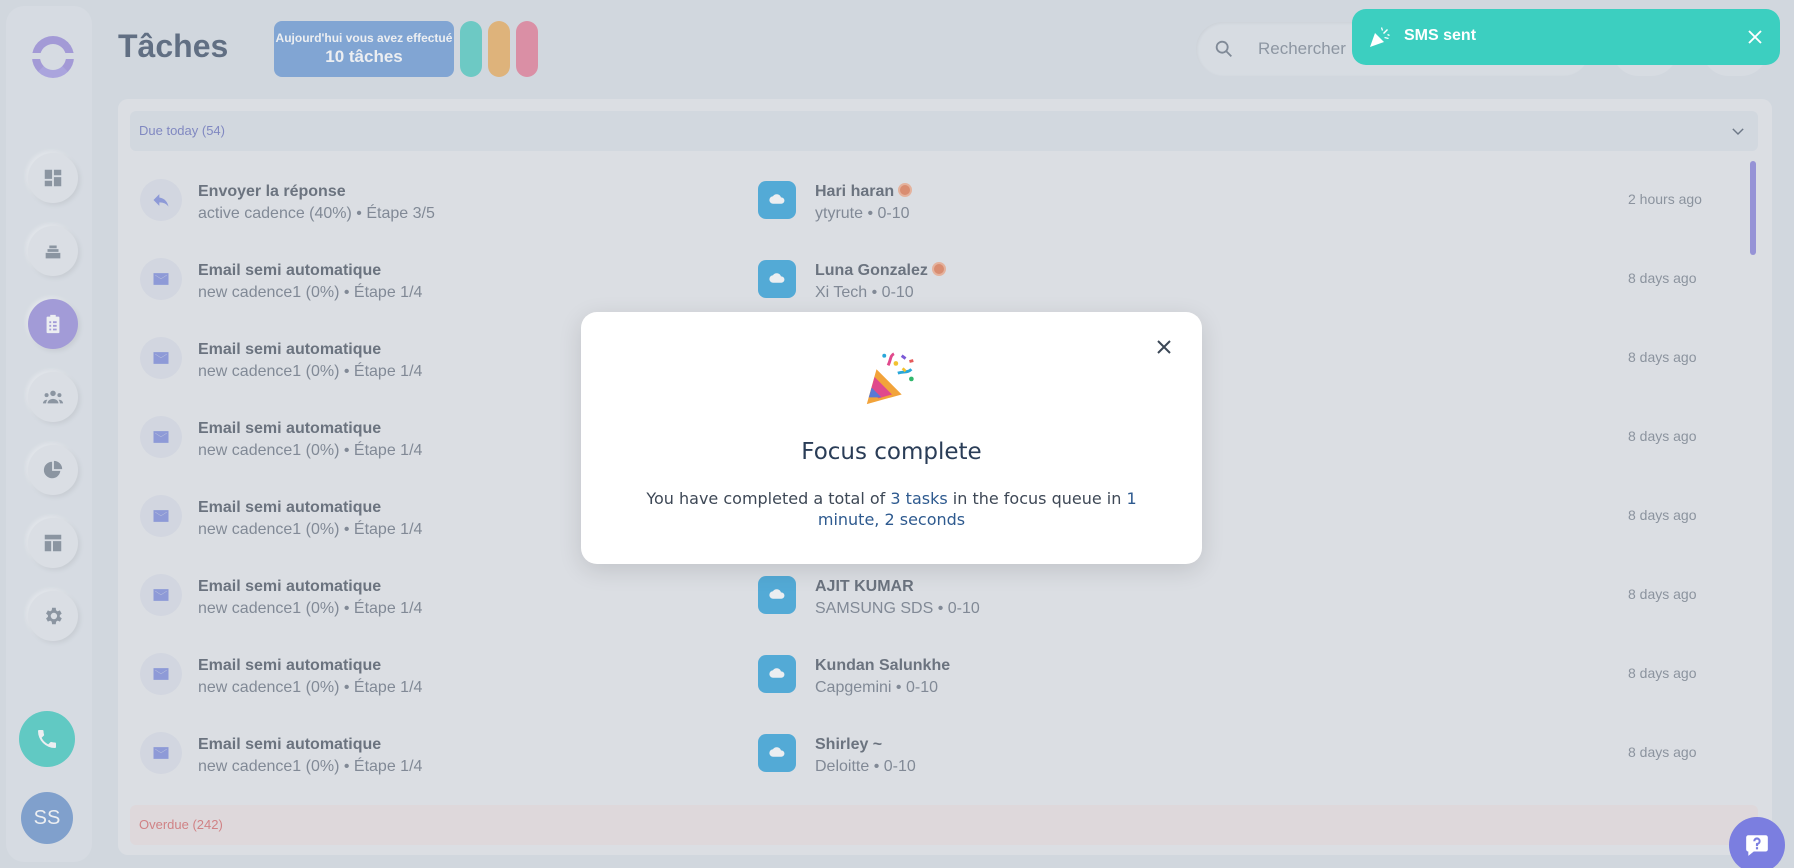 The height and width of the screenshot is (868, 1794). Describe the element at coordinates (1440, 35) in the screenshot. I see `toast-message: SMS sent` at that location.